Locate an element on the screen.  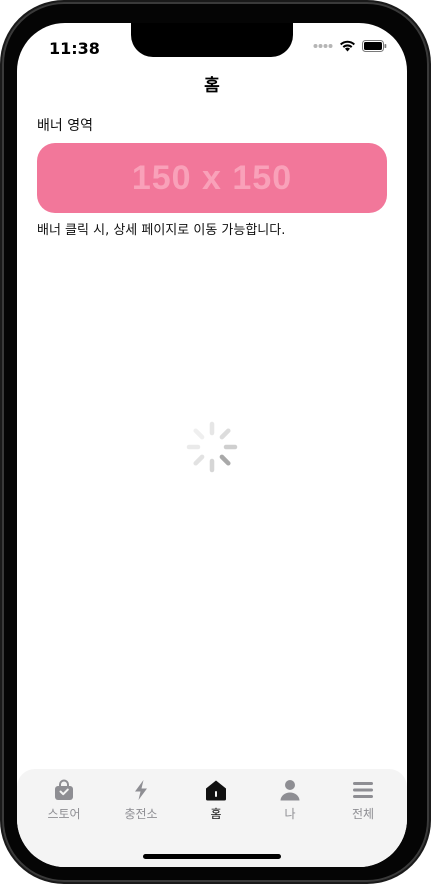
tab-all-menu-label: 전체 is located at coordinates (363, 814).